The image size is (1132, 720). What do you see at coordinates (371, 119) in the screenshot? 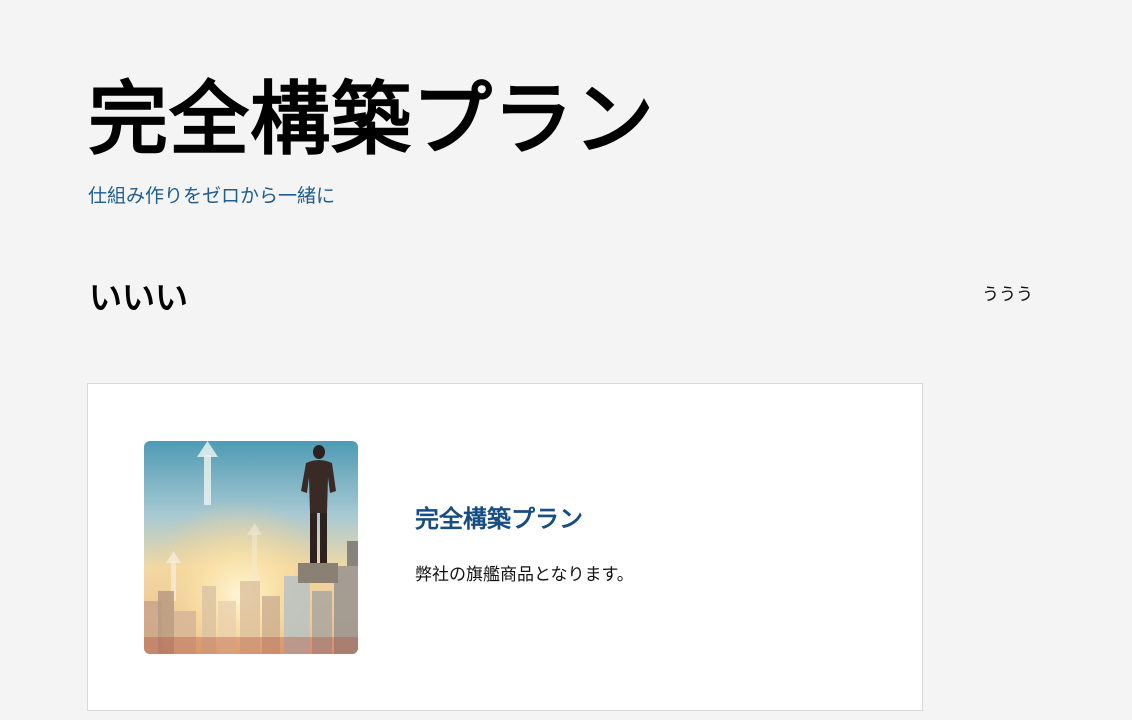
I see `page-title: 完全構築プラン` at bounding box center [371, 119].